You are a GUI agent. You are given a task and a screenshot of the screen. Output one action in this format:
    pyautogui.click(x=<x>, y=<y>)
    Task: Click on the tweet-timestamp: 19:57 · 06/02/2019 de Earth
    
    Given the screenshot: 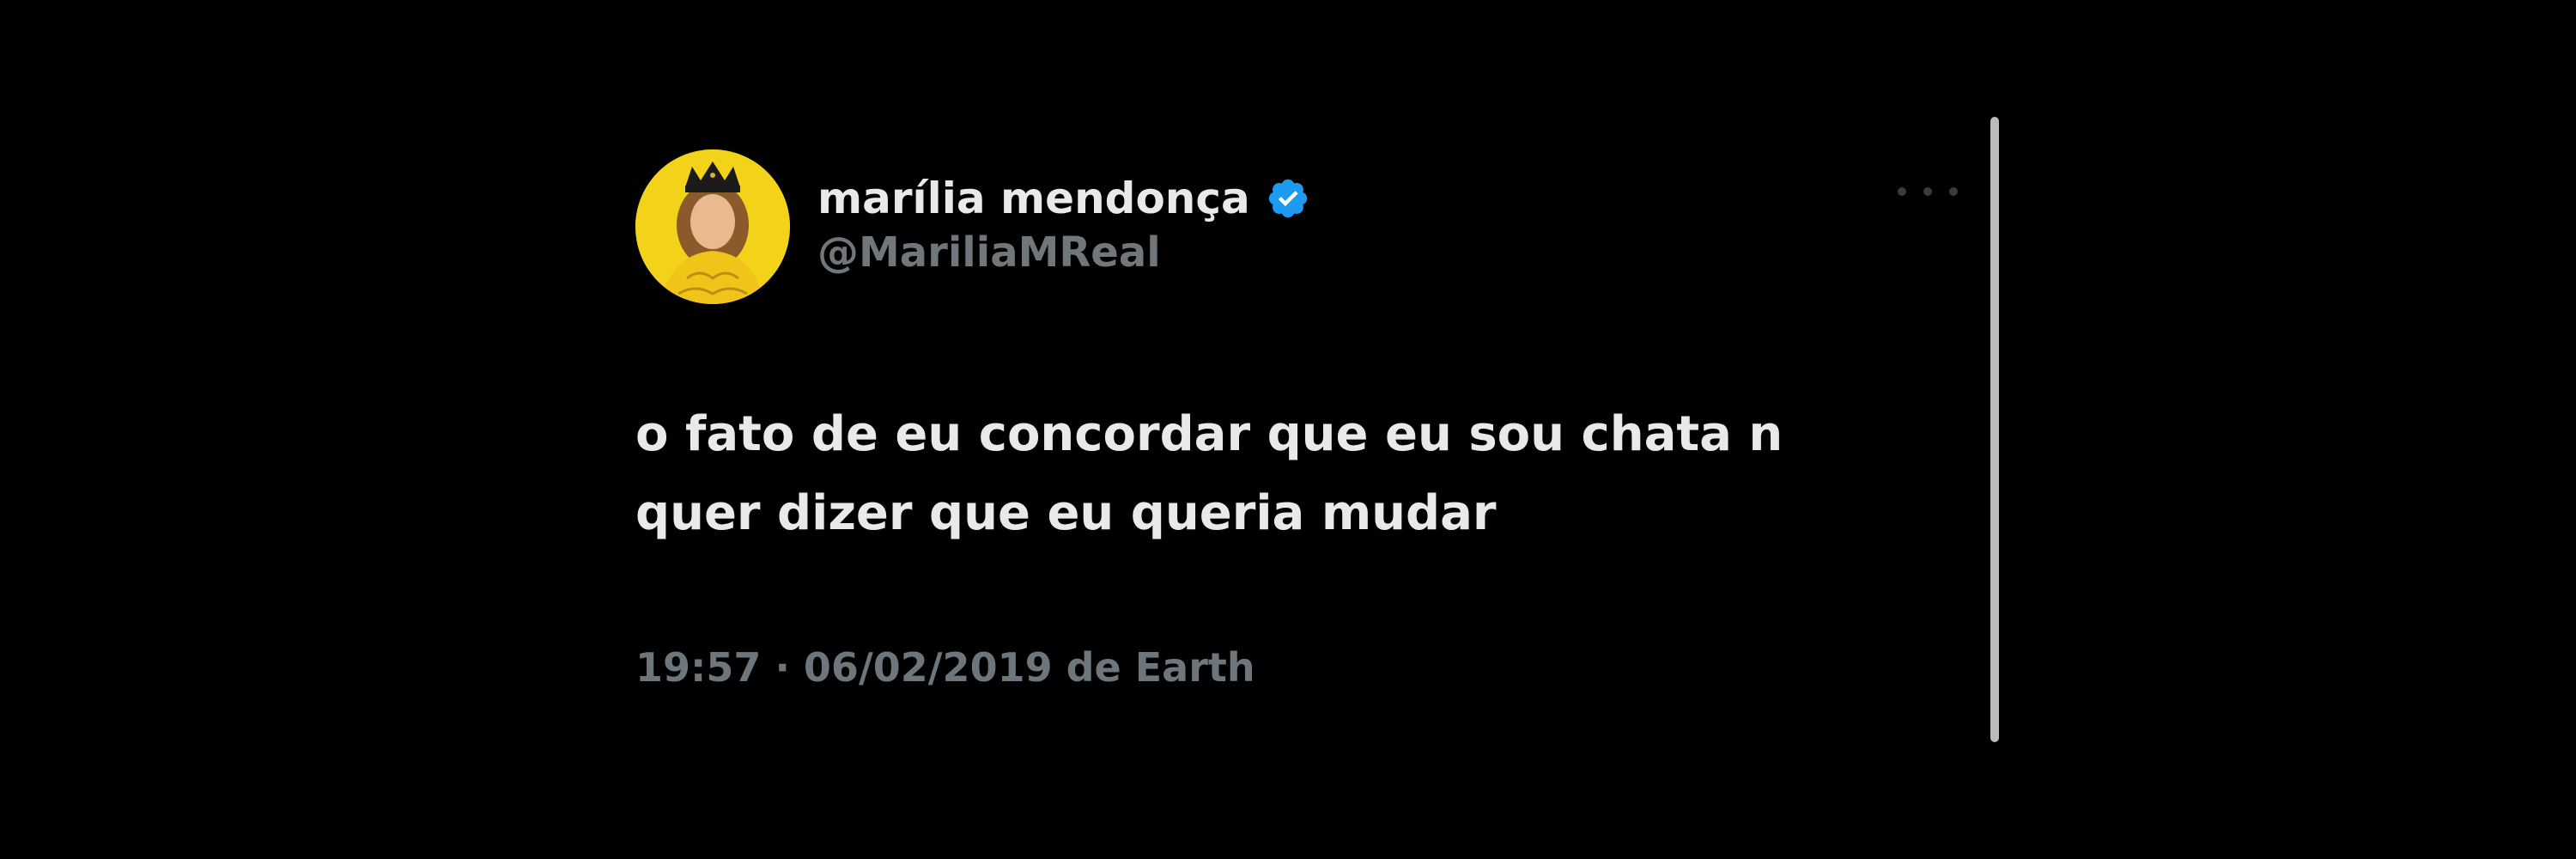 What is the action you would take?
    pyautogui.click(x=945, y=667)
    